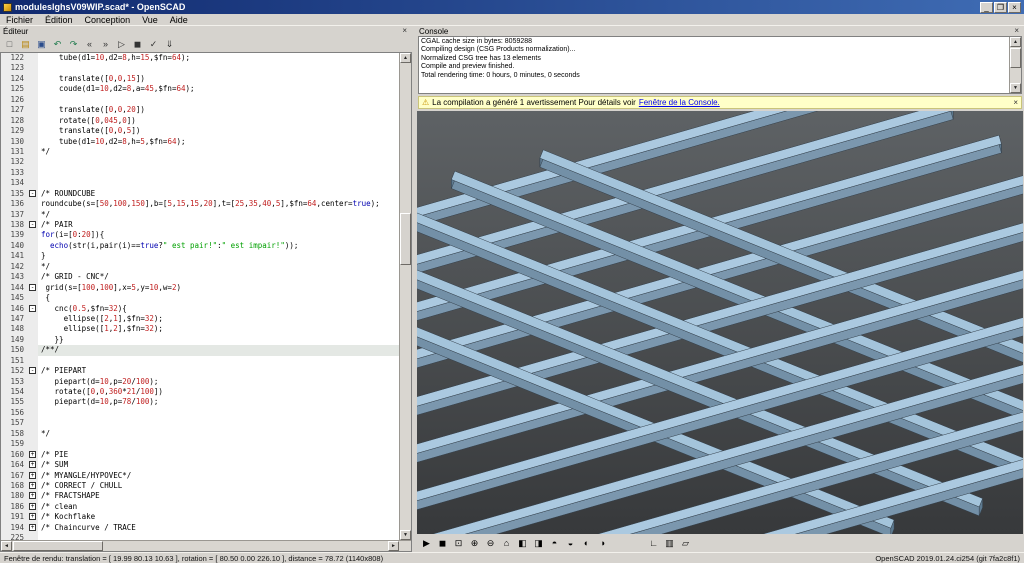 Image resolution: width=1024 pixels, height=563 pixels. I want to click on code-line: 133, so click(200, 173).